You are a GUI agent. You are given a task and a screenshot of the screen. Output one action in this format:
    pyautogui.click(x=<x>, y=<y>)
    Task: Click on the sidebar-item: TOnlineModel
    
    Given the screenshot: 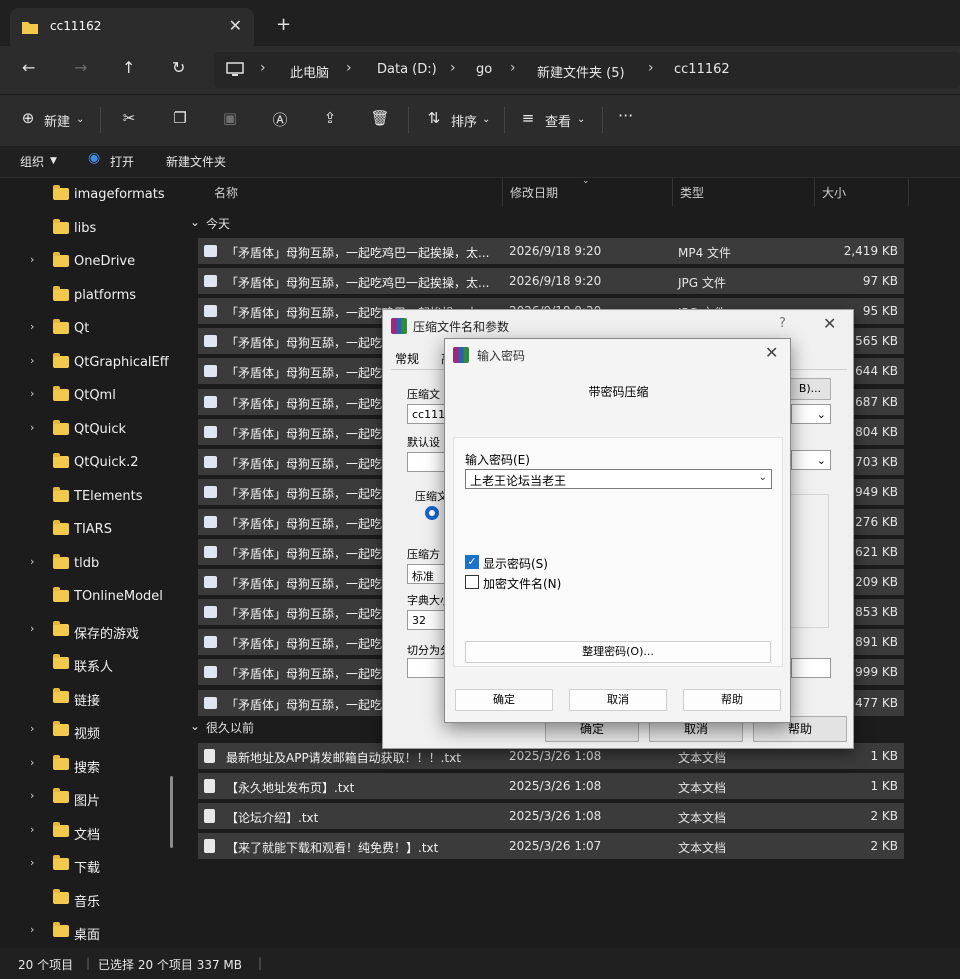 What is the action you would take?
    pyautogui.click(x=89, y=597)
    